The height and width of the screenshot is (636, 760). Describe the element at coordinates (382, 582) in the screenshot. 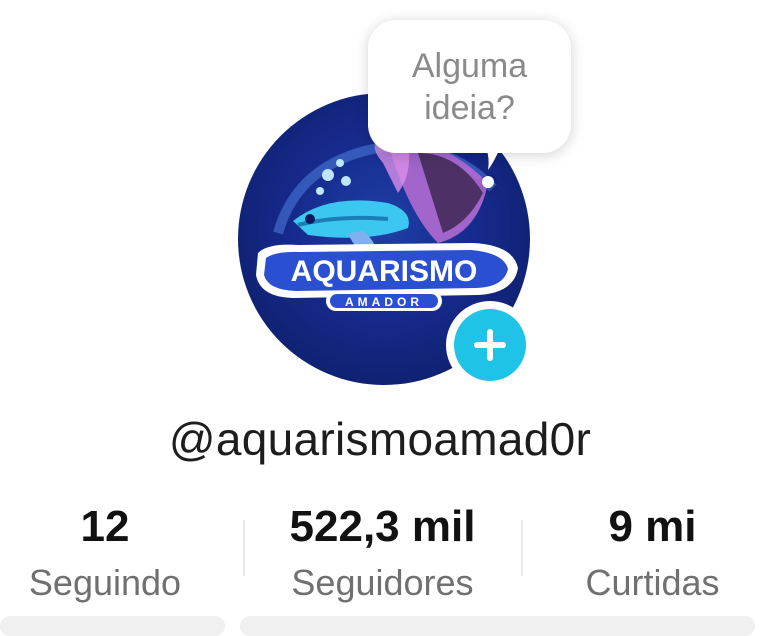

I see `stat-followers-label: Seguidores` at that location.